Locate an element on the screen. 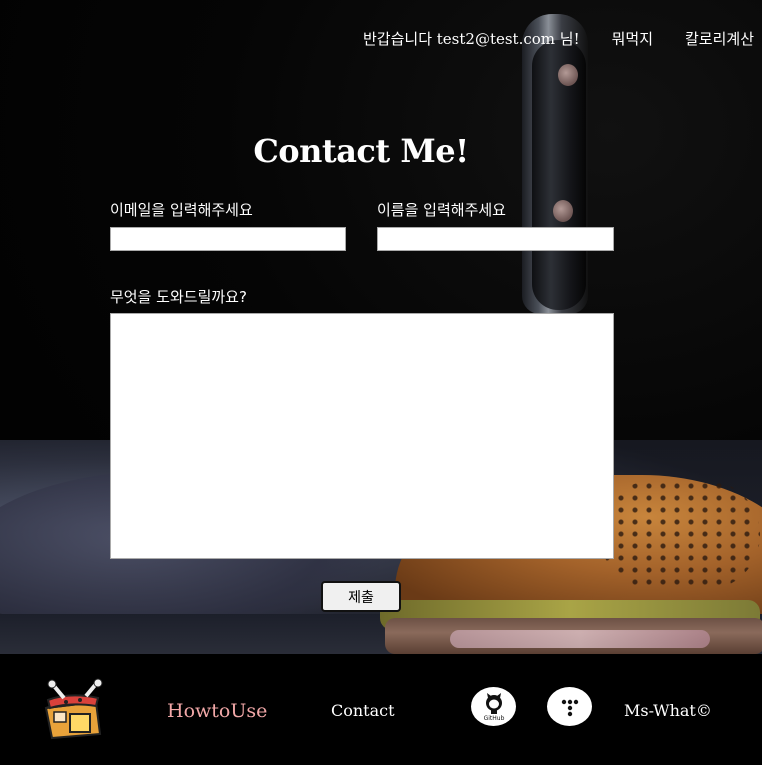 The image size is (762, 765). message-label: 무엇을 도와드릴까요? is located at coordinates (178, 297).